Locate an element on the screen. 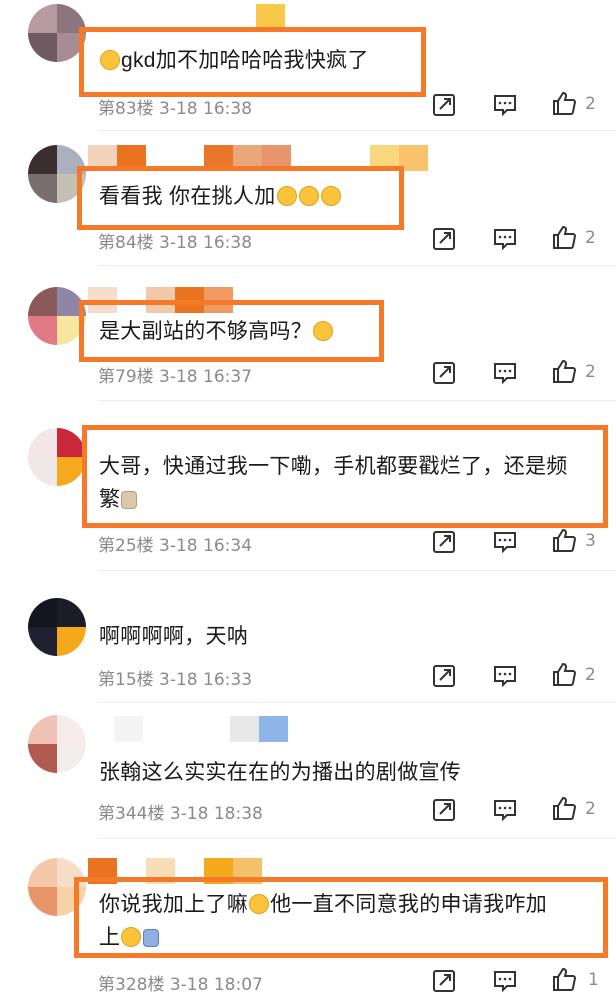 This screenshot has width=616, height=1000. comment-text: 你说我加上了嘛 他一直不同意我的申请我咋加 上 is located at coordinates (349, 921).